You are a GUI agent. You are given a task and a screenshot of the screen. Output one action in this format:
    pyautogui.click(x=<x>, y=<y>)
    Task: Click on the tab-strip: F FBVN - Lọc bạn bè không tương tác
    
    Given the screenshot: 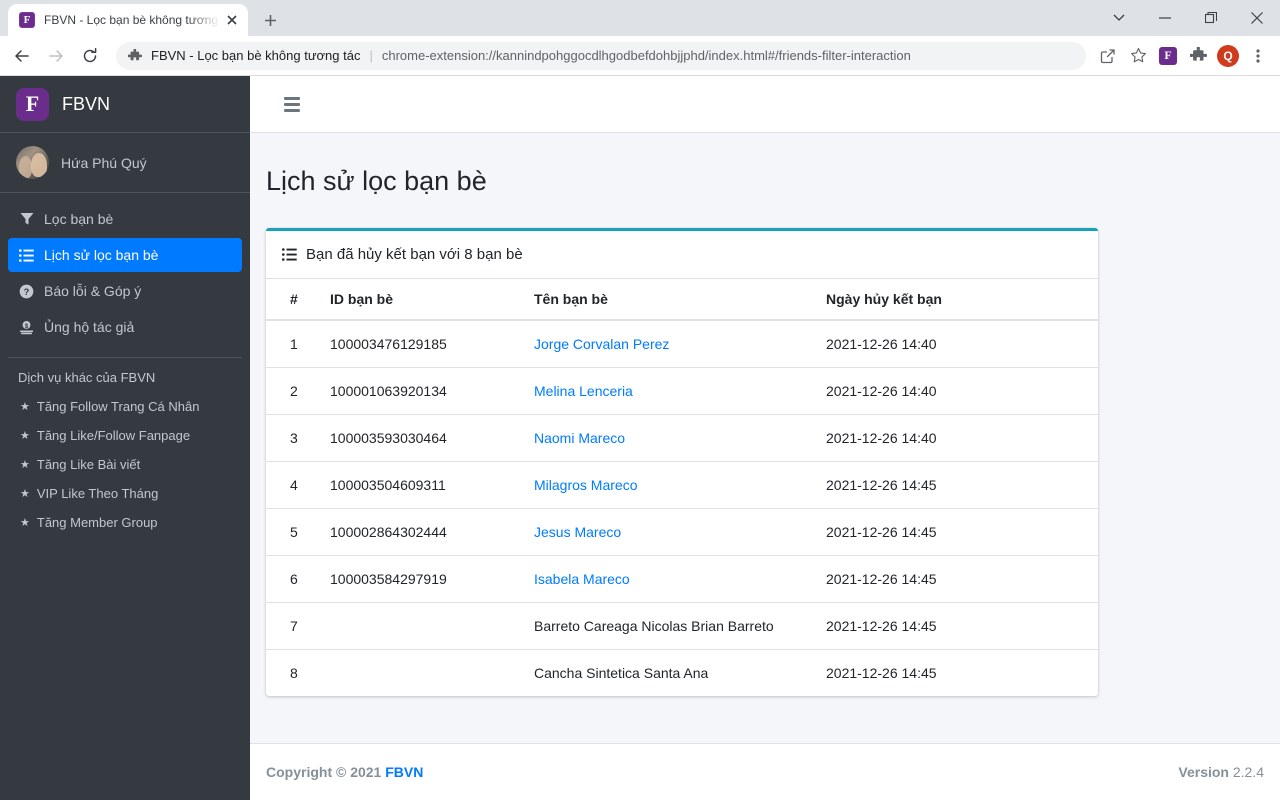 What is the action you would take?
    pyautogui.click(x=640, y=18)
    